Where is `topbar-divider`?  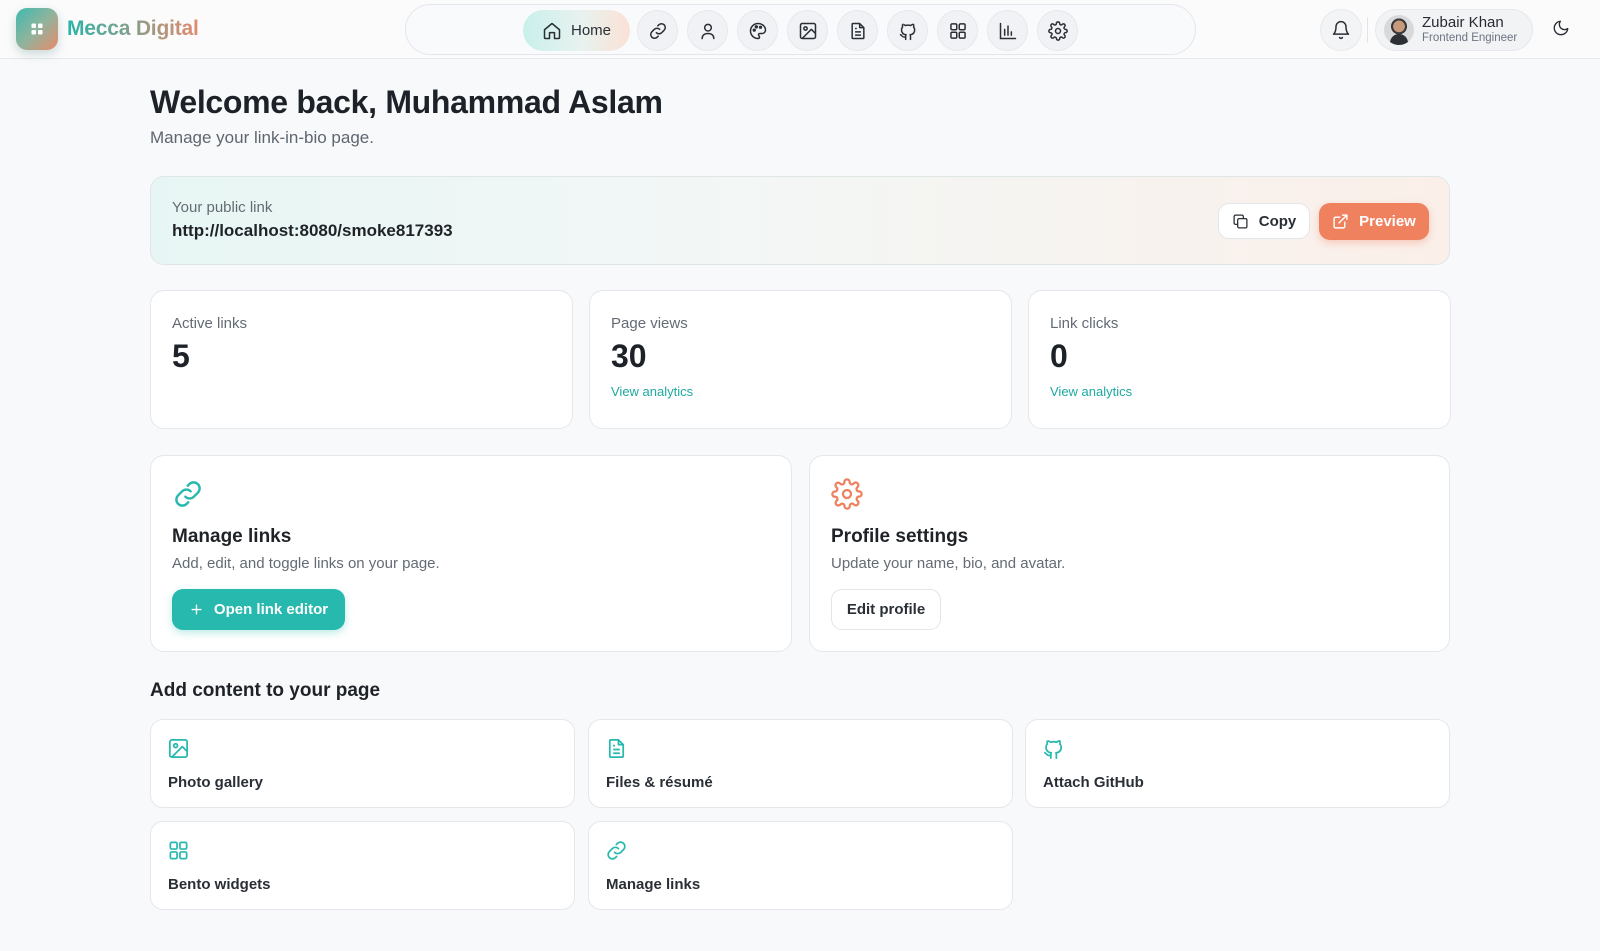 topbar-divider is located at coordinates (1367, 30).